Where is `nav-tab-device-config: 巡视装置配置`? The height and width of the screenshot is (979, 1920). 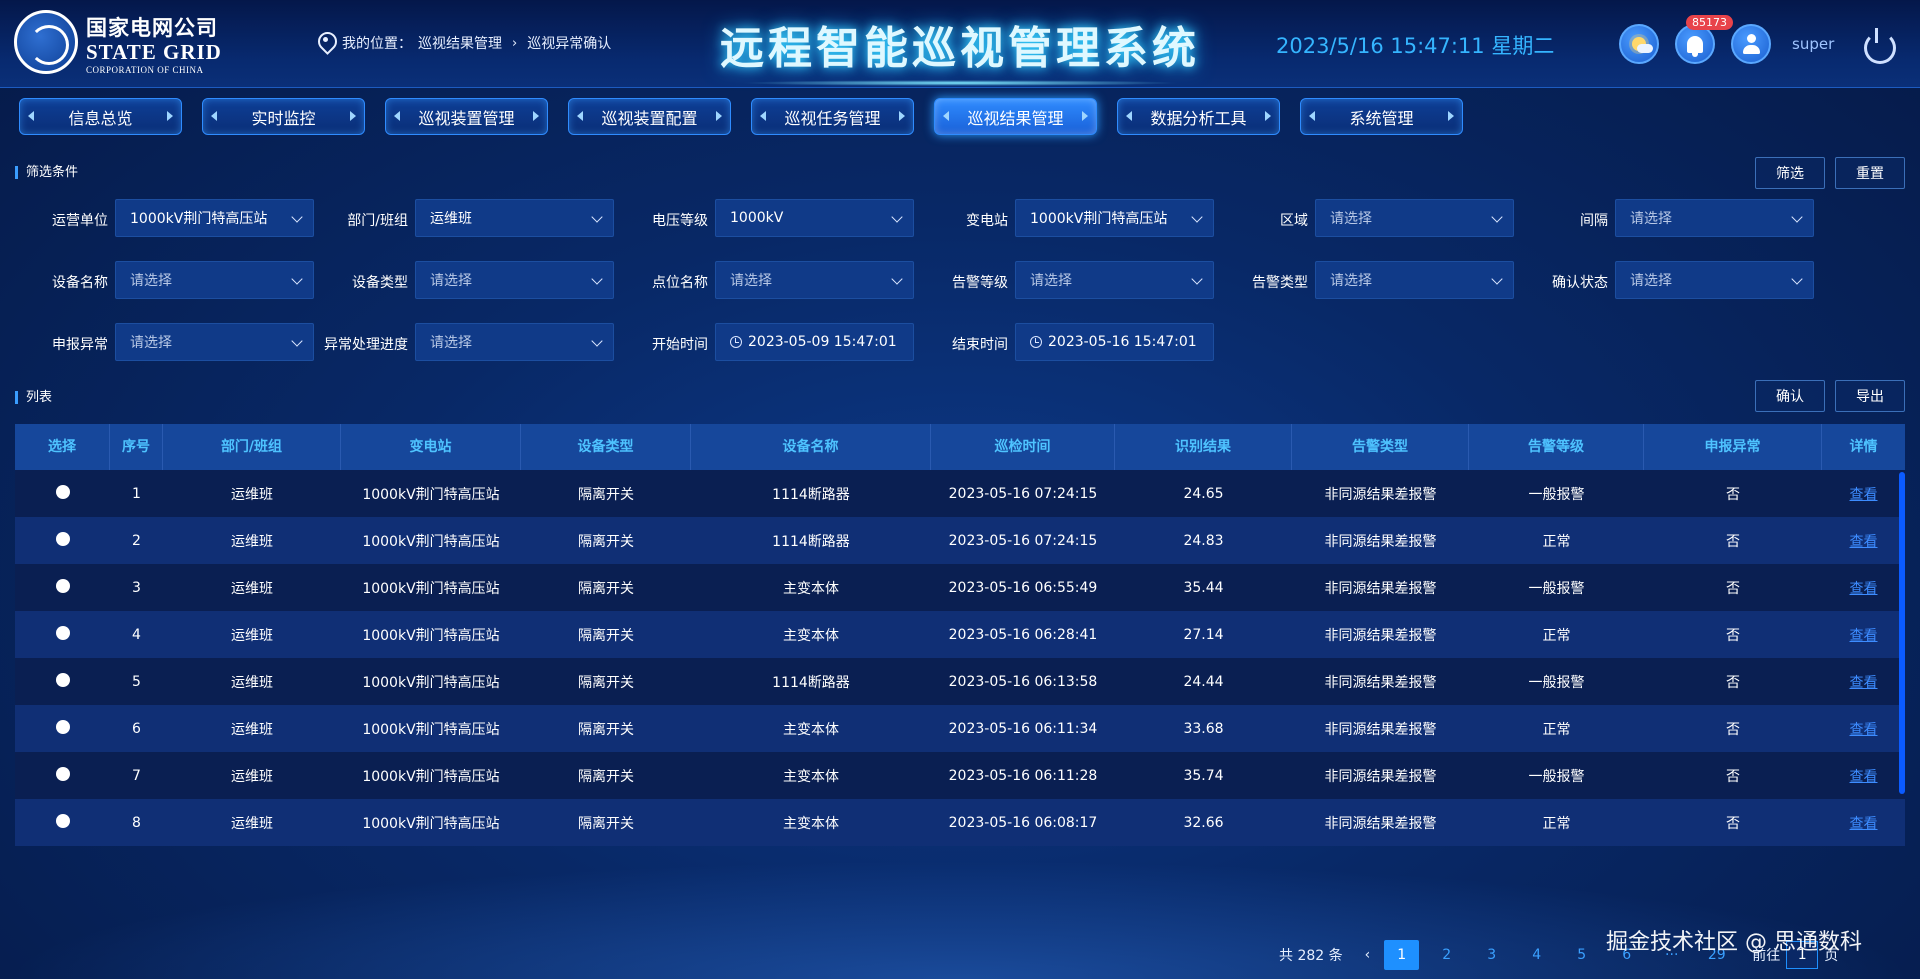 nav-tab-device-config: 巡视装置配置 is located at coordinates (649, 116).